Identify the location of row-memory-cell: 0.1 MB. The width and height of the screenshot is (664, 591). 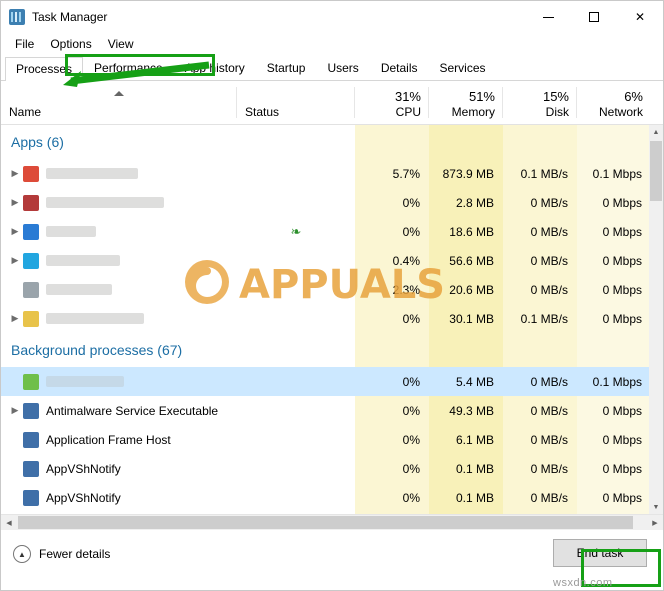
(474, 468).